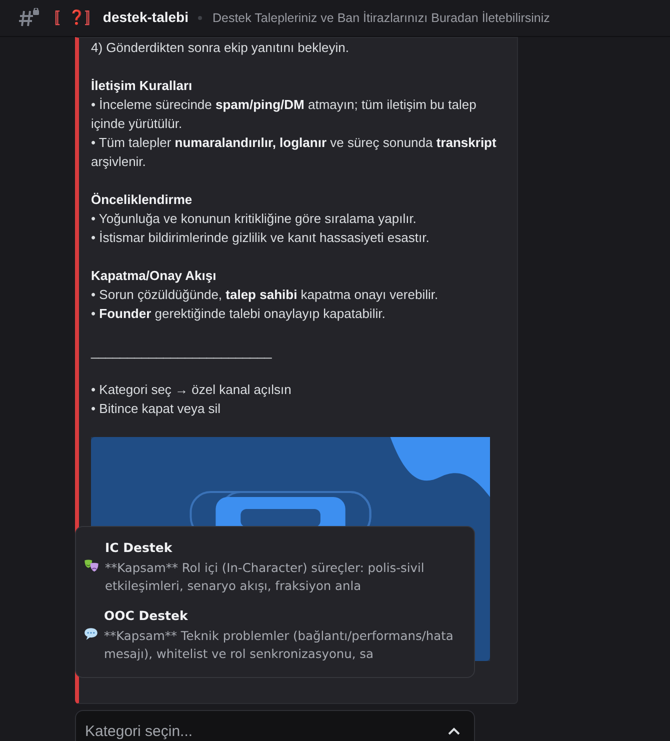 The image size is (670, 741). What do you see at coordinates (29, 18) in the screenshot?
I see `channel-hash-icon` at bounding box center [29, 18].